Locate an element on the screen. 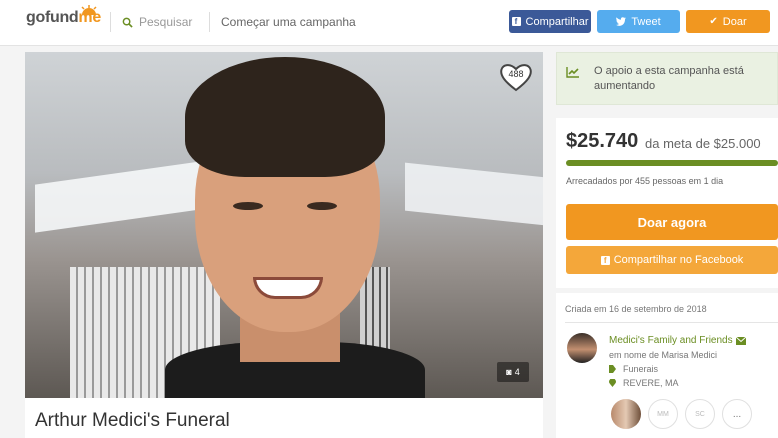 The height and width of the screenshot is (438, 778). trending-text: O apoio a esta campanha está aumentando is located at coordinates (669, 78).